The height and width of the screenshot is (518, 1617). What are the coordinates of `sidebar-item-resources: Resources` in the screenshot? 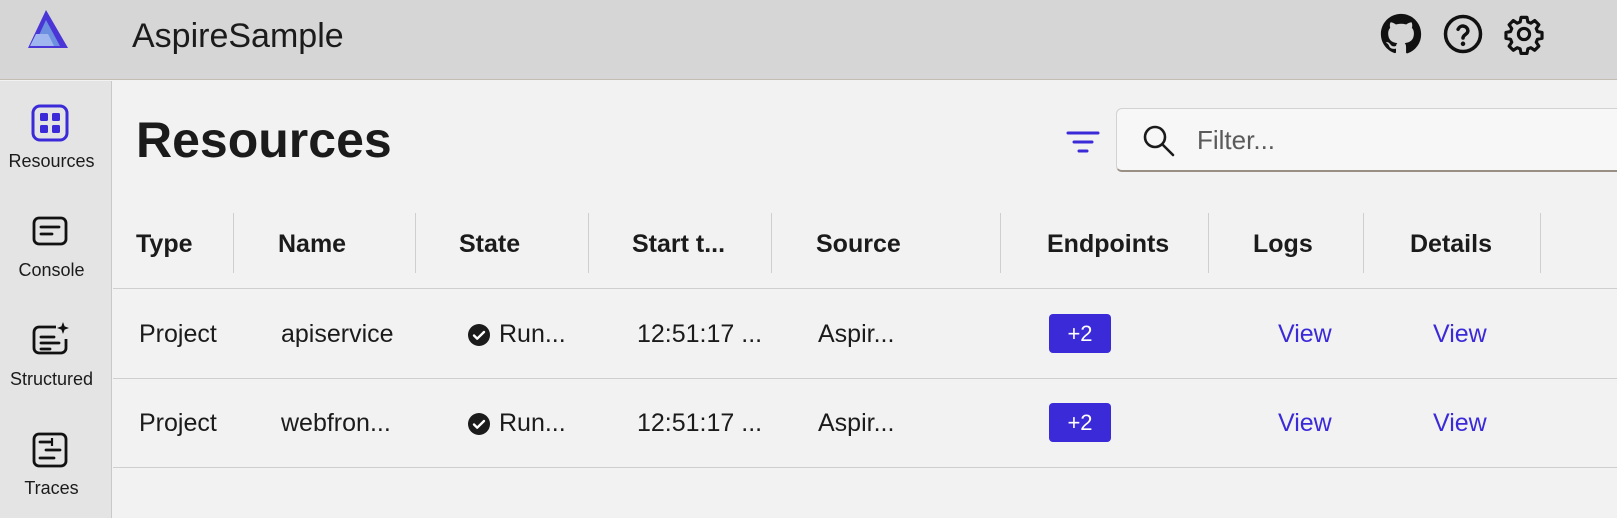 It's located at (56, 153).